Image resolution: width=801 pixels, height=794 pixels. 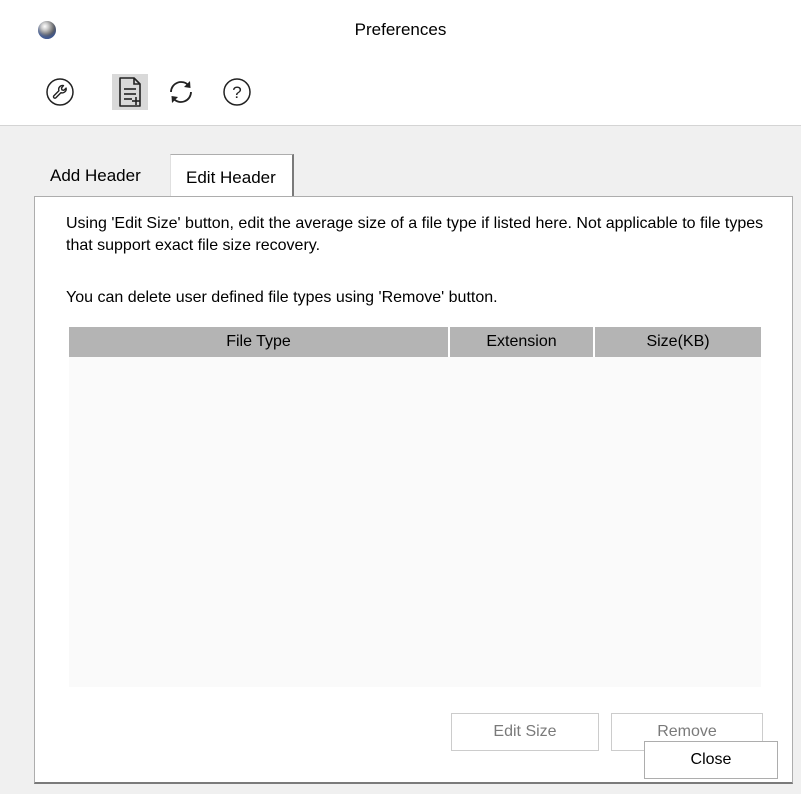 I want to click on tab-edit-header: Edit Header, so click(x=232, y=175).